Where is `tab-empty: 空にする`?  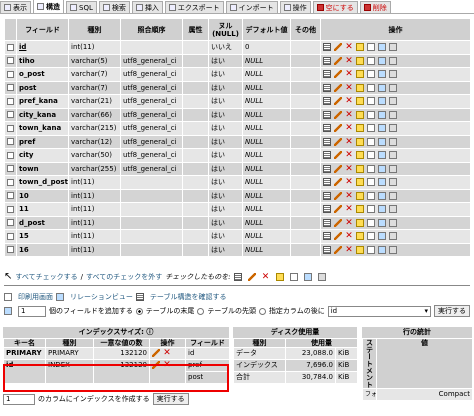 tab-empty: 空にする is located at coordinates (335, 7).